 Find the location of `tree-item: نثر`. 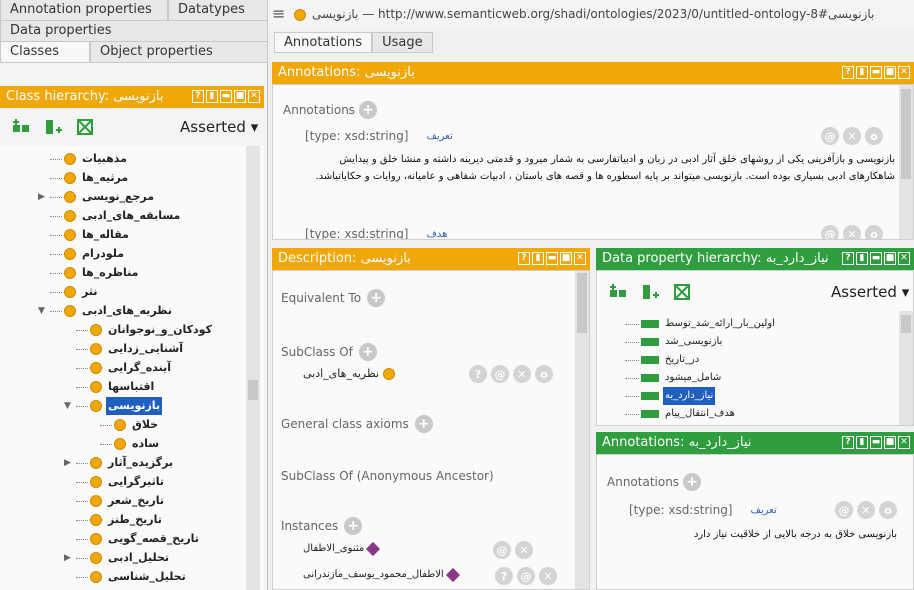

tree-item: نثر is located at coordinates (68, 292).